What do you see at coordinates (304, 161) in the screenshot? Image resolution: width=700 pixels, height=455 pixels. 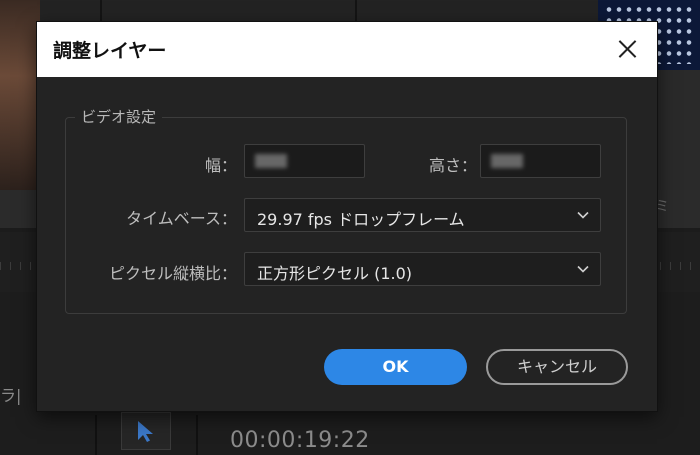 I see `width-field` at bounding box center [304, 161].